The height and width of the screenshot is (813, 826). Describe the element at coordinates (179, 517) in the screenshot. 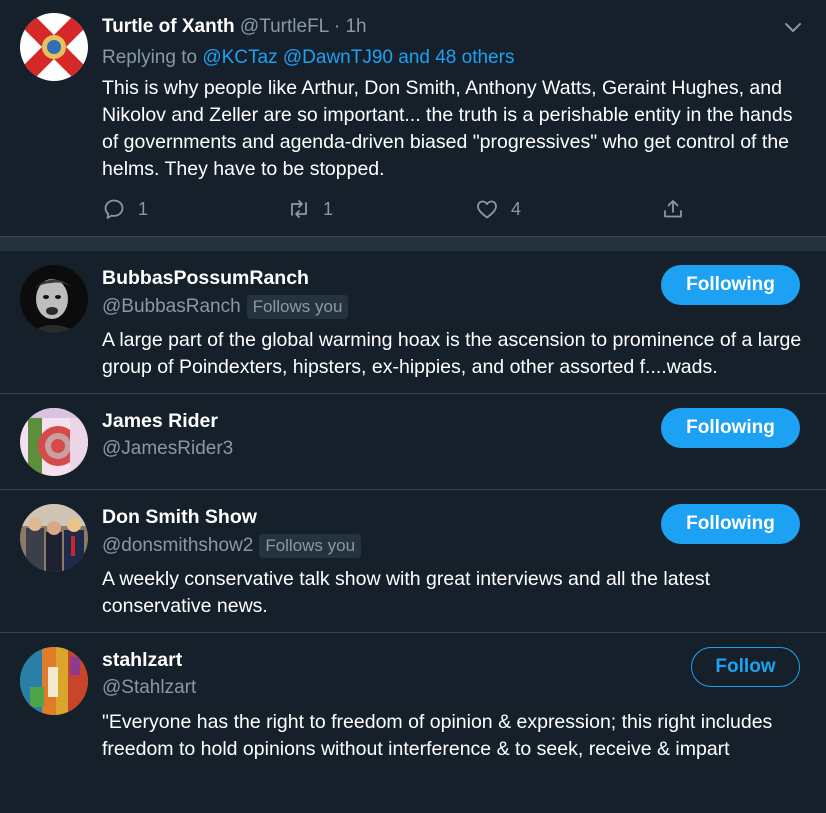

I see `user-name: Don Smith Show` at that location.